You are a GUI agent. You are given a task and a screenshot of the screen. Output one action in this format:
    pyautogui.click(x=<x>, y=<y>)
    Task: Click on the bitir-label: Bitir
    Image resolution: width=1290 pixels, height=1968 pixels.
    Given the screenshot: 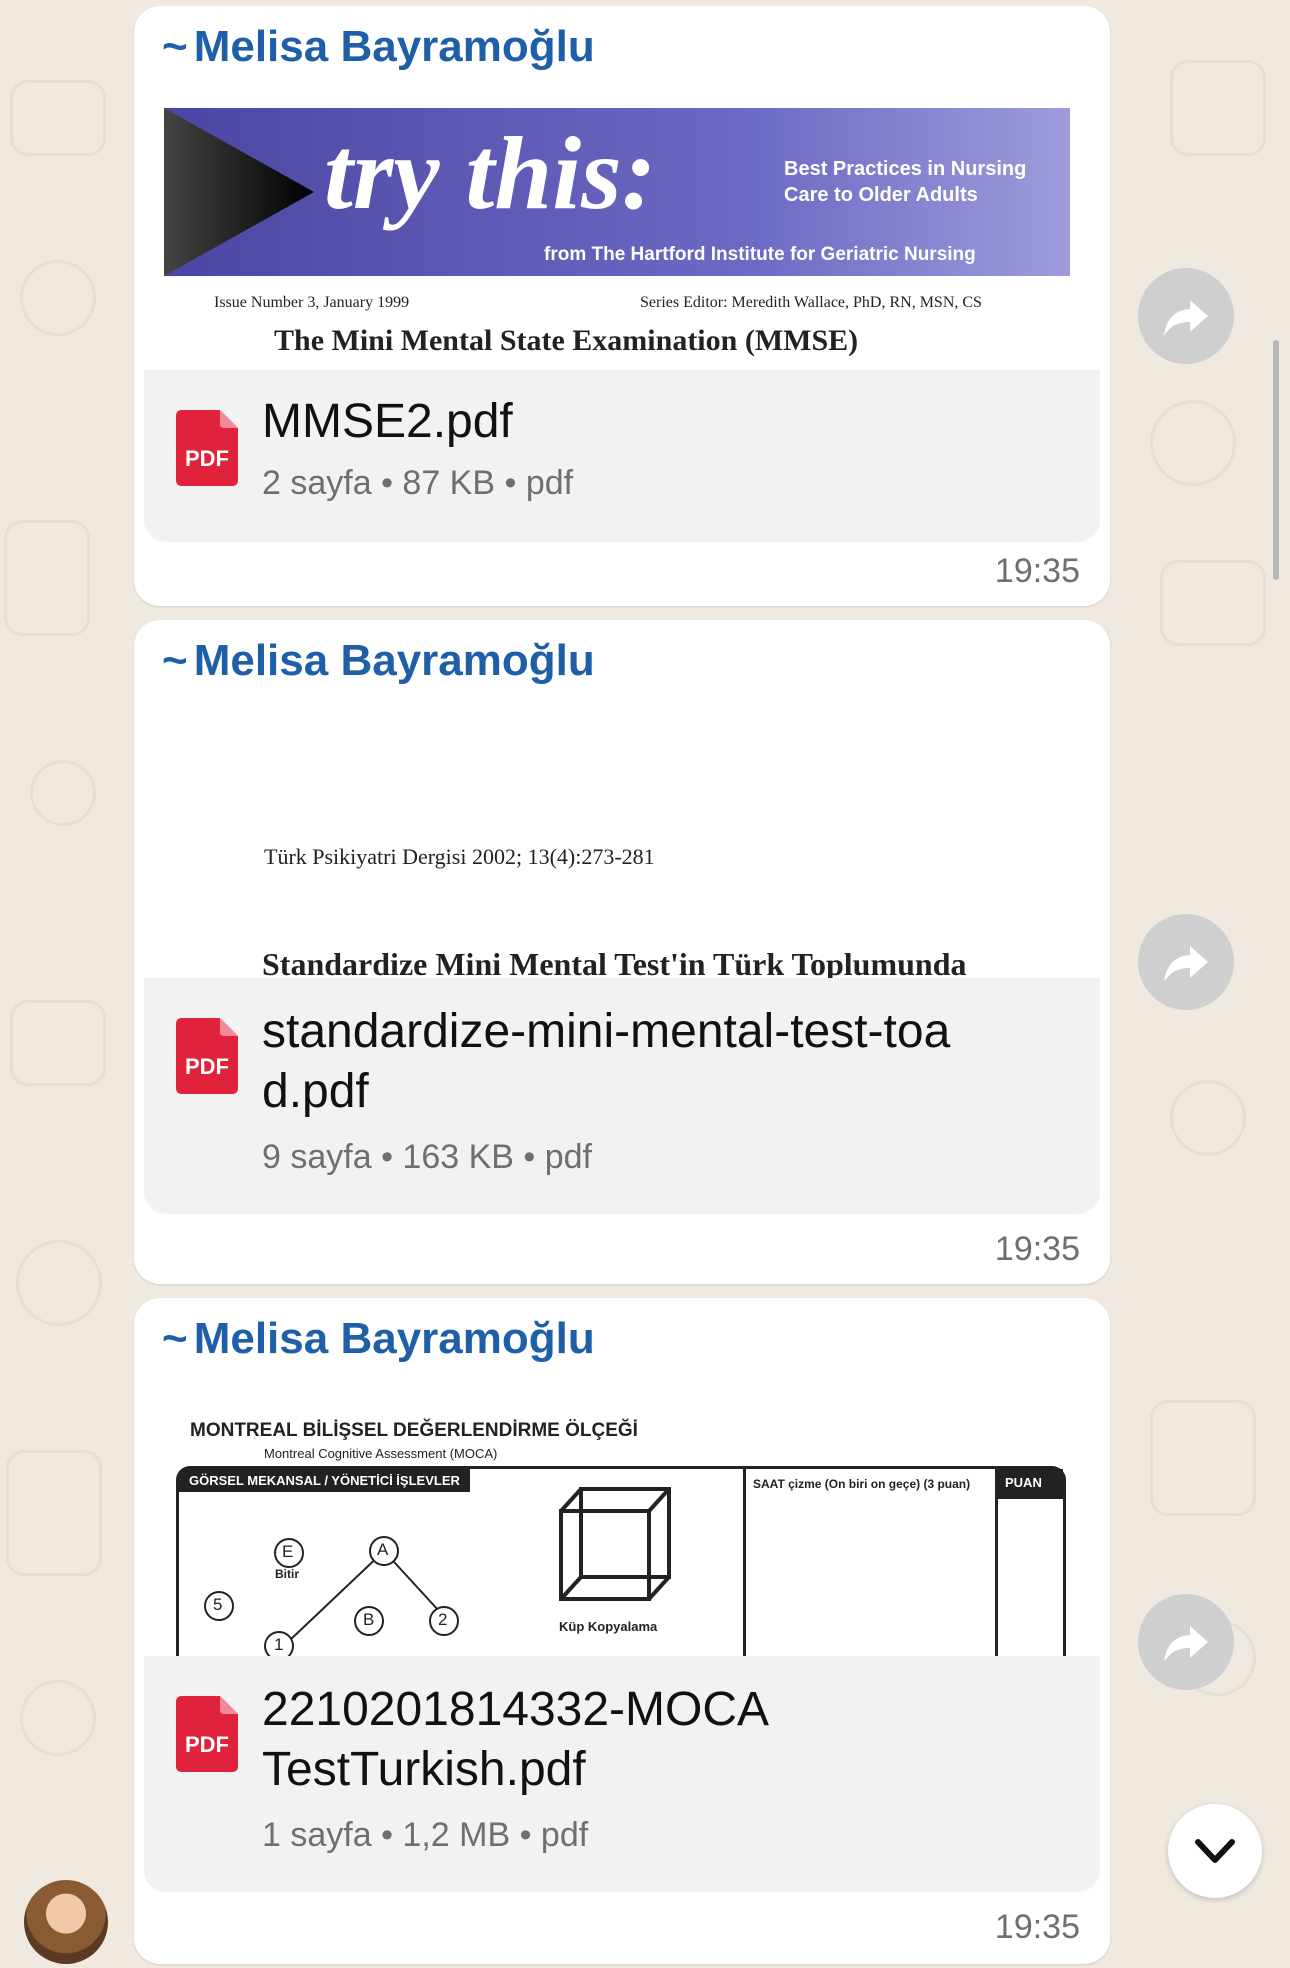 What is the action you would take?
    pyautogui.click(x=287, y=1574)
    